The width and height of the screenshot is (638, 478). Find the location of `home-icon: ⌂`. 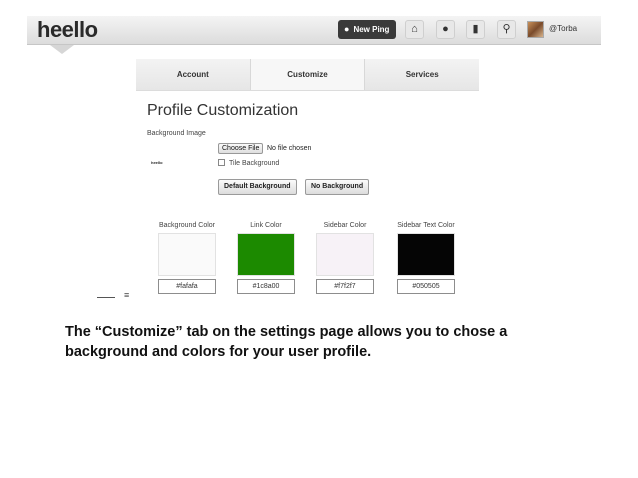

home-icon: ⌂ is located at coordinates (414, 29).